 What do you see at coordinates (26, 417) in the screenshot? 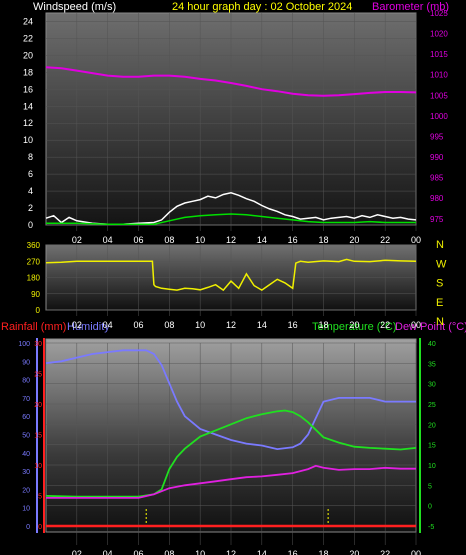
I see `humidity-y-tick: 60` at bounding box center [26, 417].